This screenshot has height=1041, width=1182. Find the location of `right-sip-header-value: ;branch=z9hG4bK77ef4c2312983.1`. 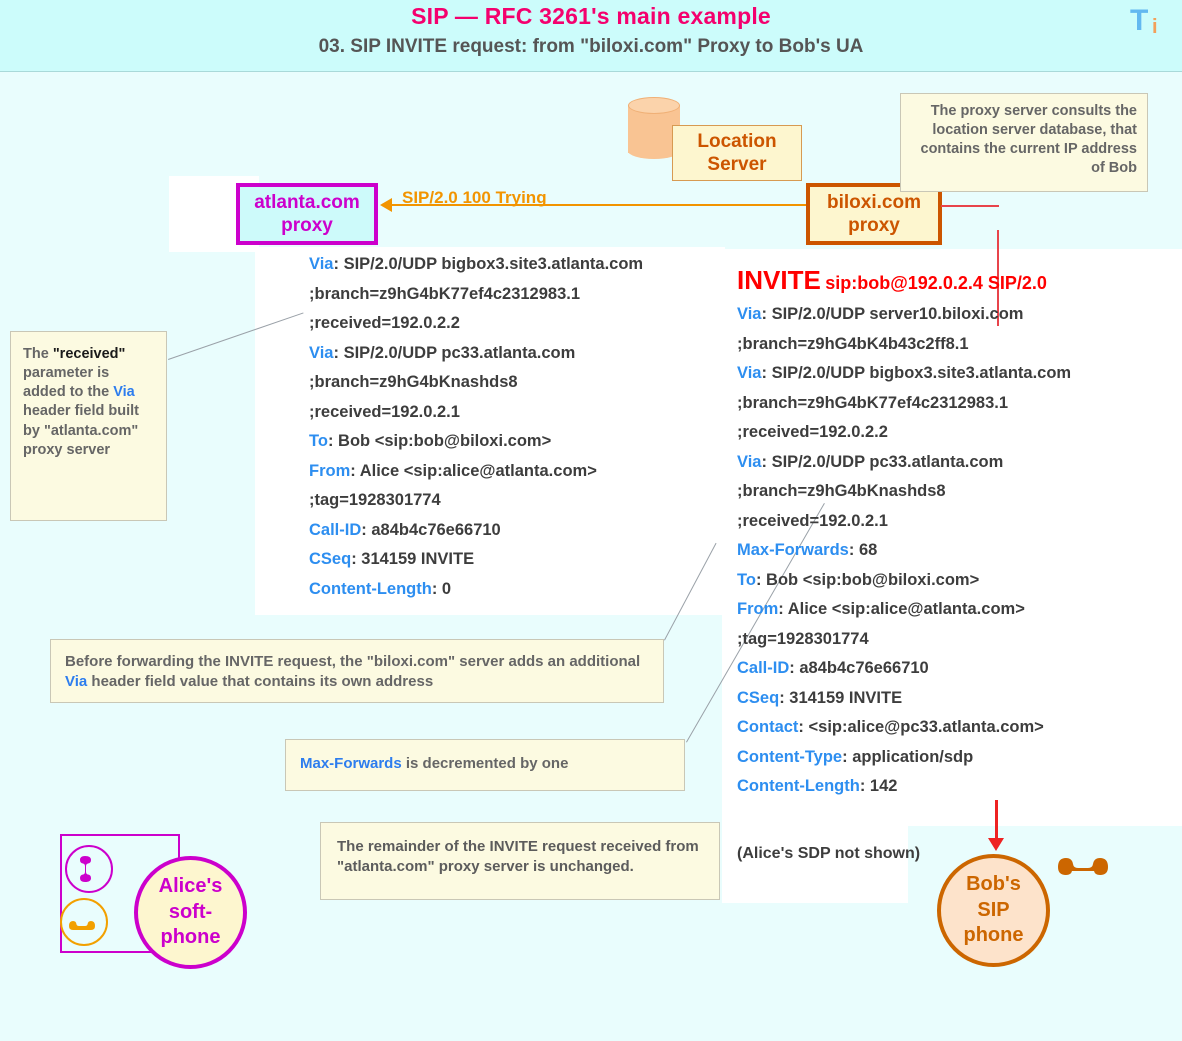

right-sip-header-value: ;branch=z9hG4bK77ef4c2312983.1 is located at coordinates (873, 402).